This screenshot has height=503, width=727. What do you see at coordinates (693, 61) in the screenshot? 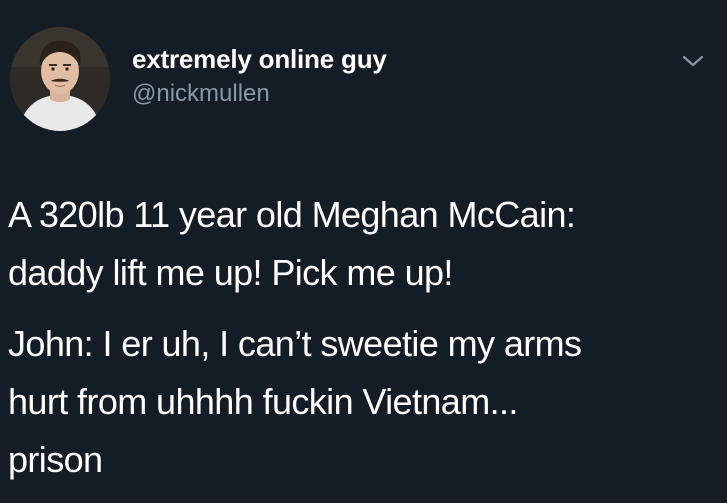
I see `chevron-down-icon` at bounding box center [693, 61].